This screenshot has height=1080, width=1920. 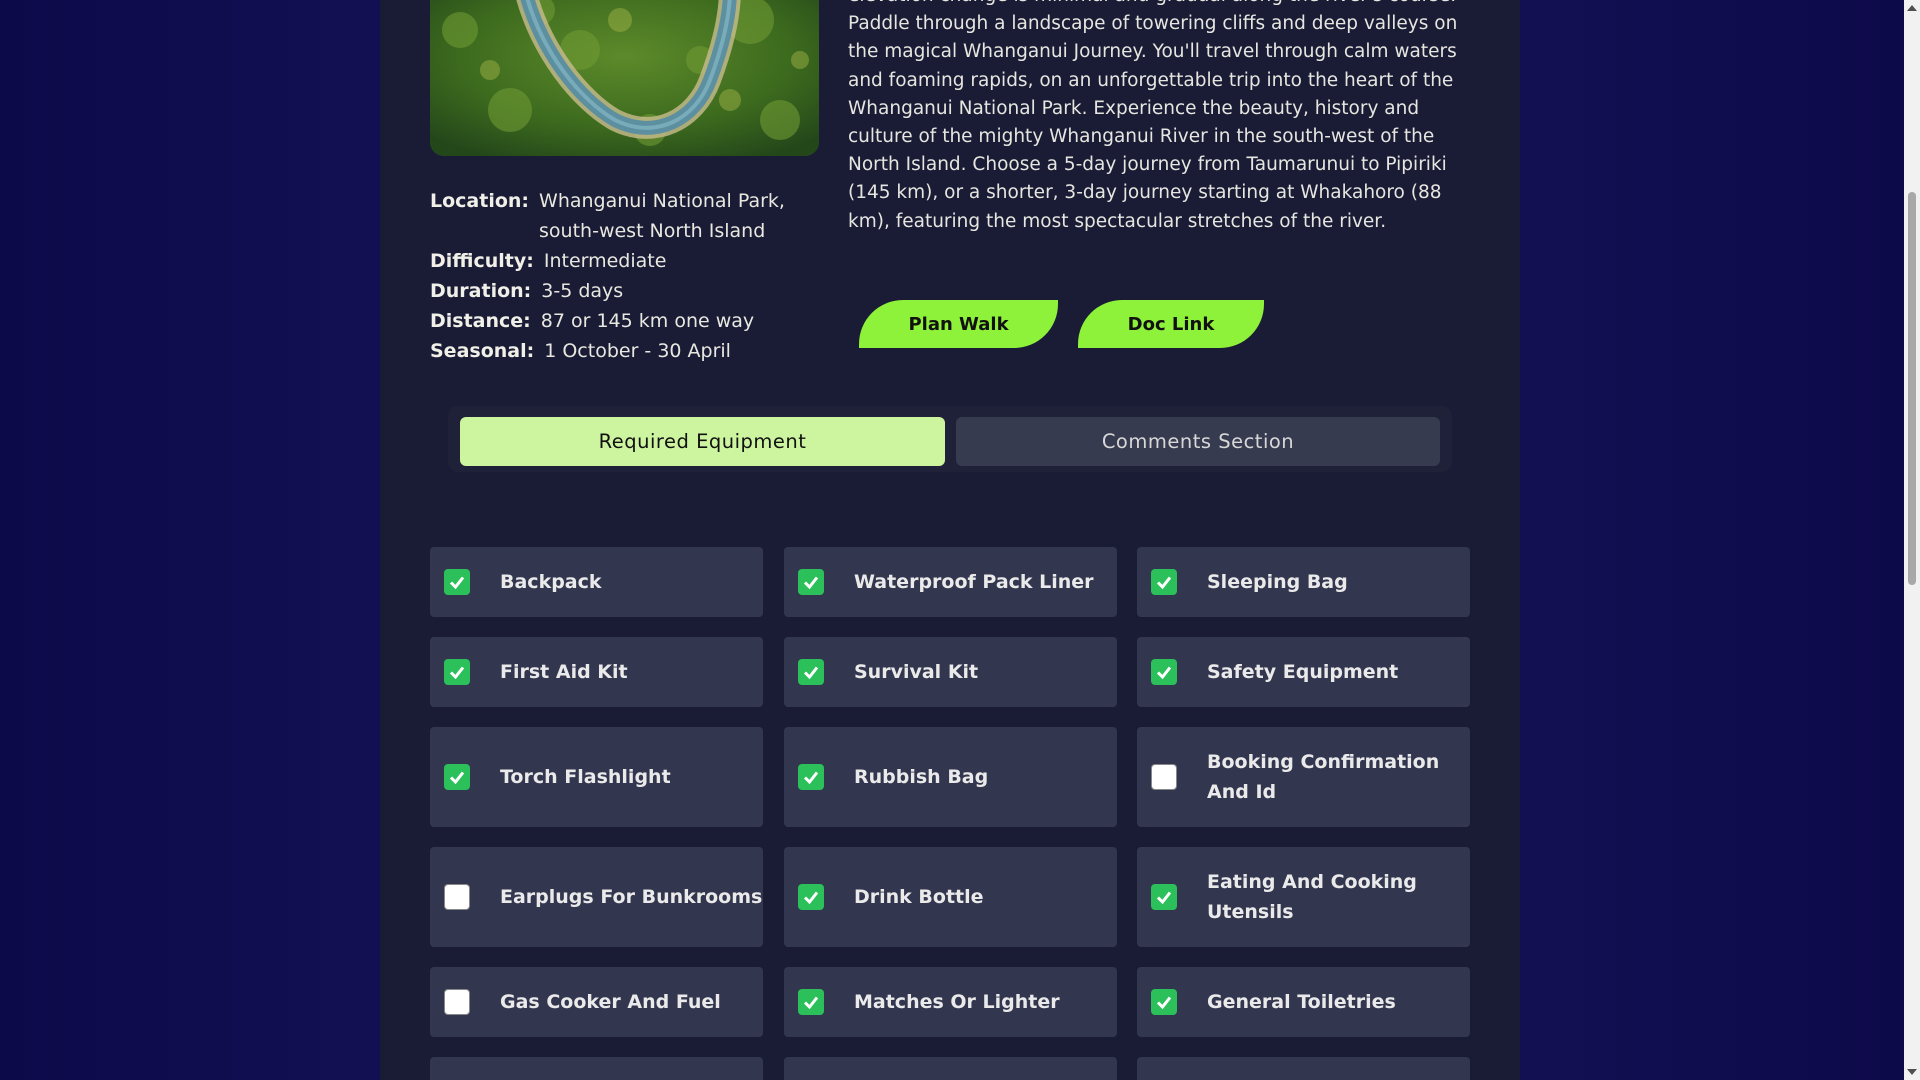 I want to click on equipment-item: Sleeping Bag, so click(x=1303, y=582).